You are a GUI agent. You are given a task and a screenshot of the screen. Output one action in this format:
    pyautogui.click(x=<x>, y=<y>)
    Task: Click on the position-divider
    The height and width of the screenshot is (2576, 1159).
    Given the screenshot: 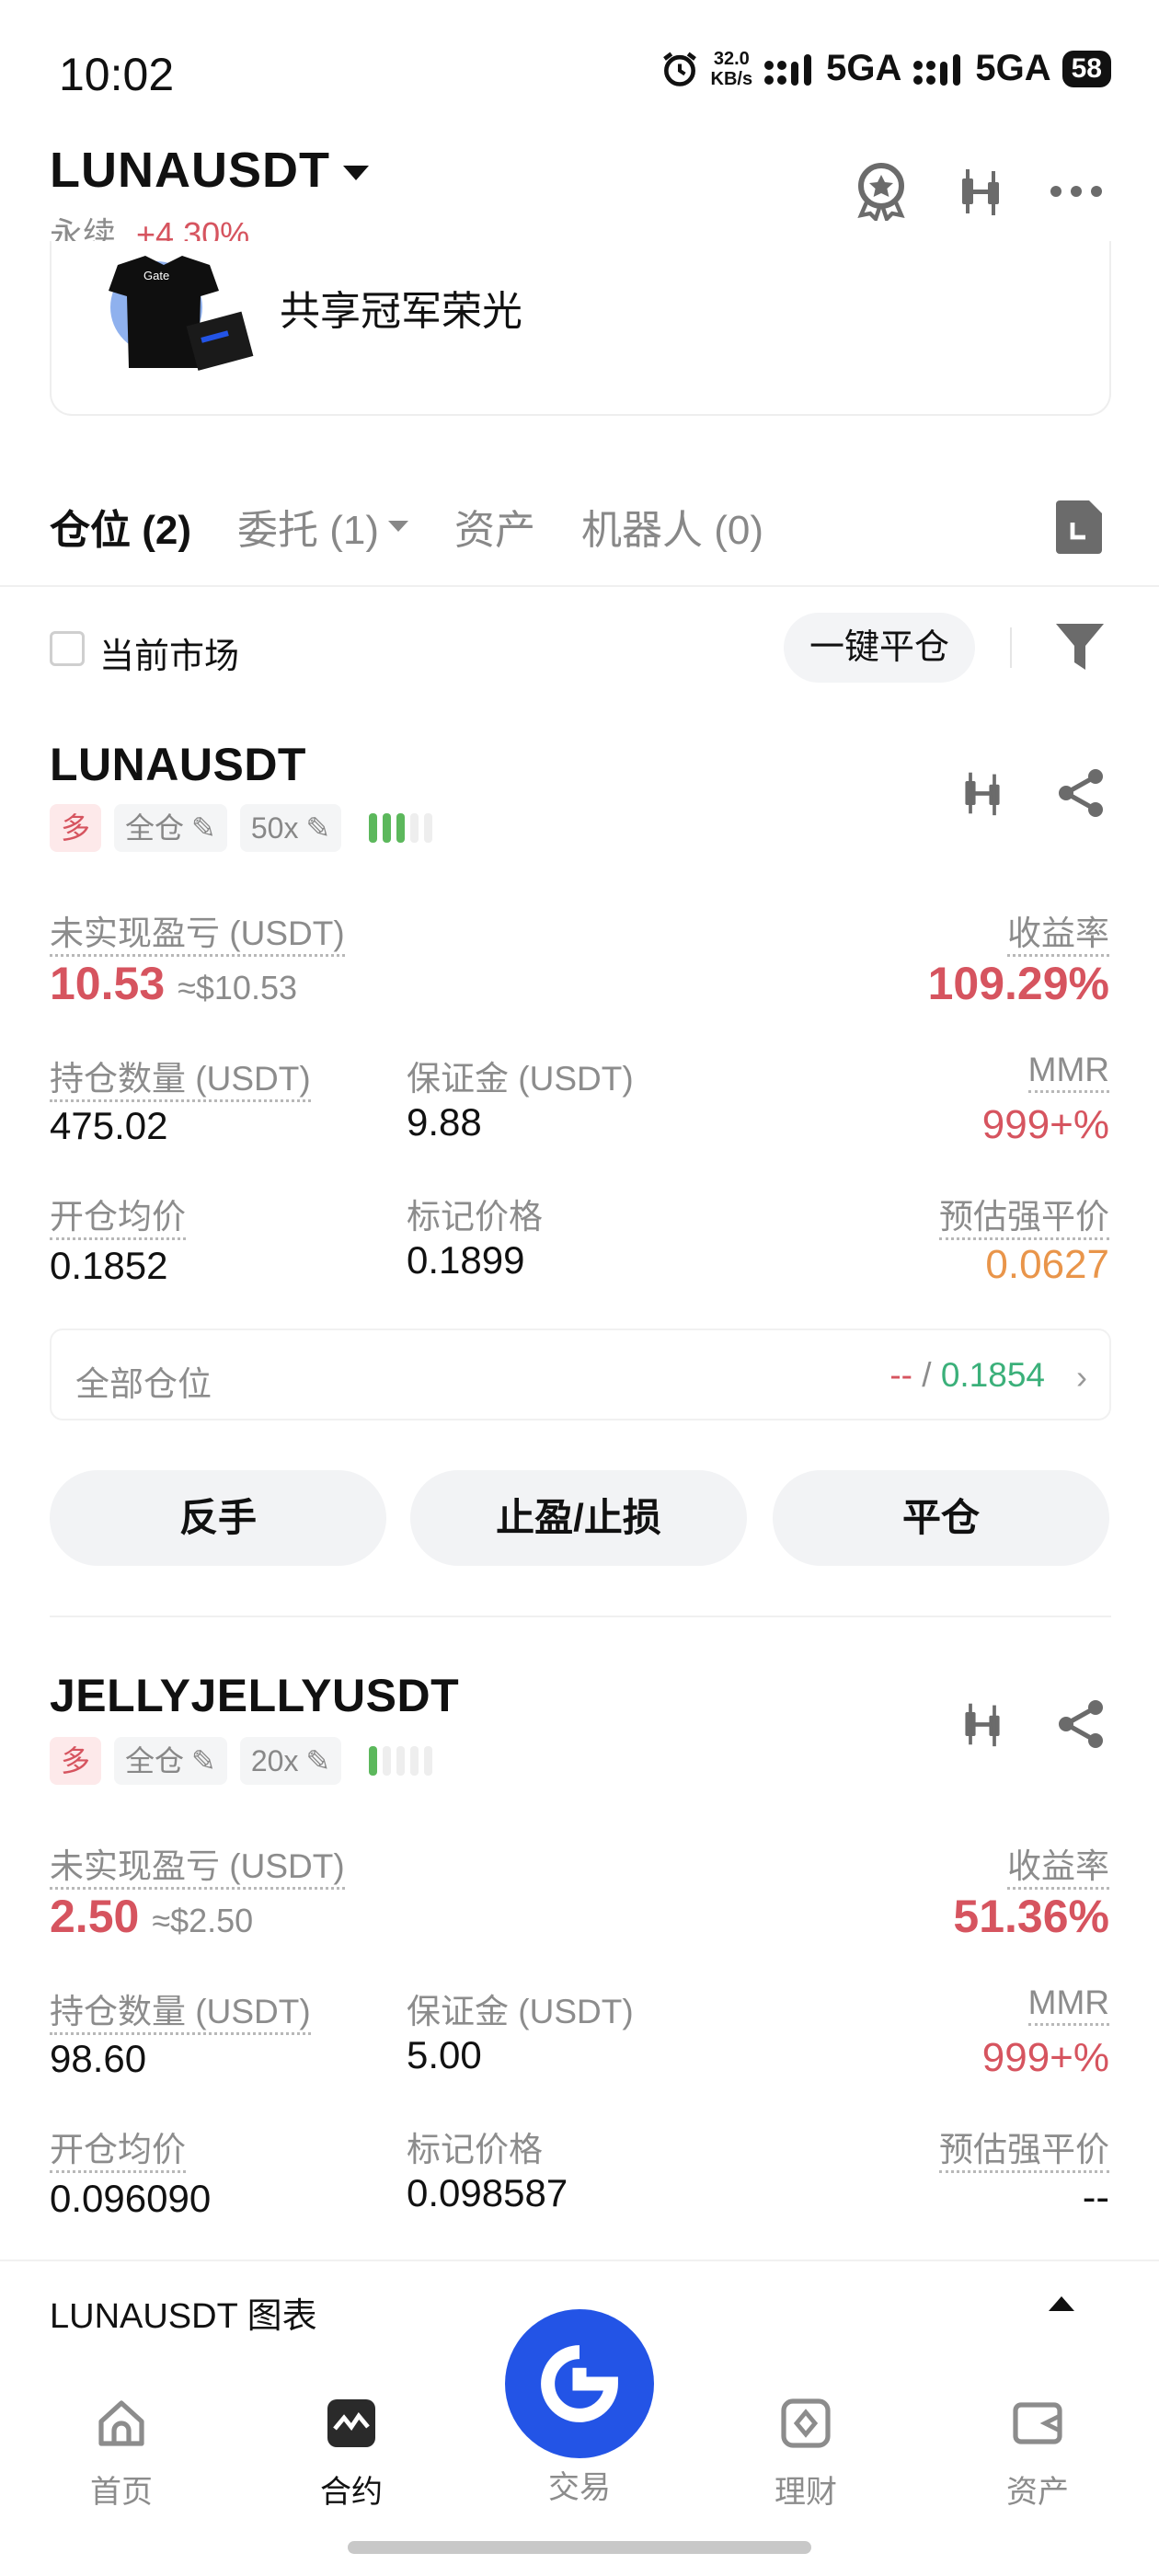 What is the action you would take?
    pyautogui.click(x=580, y=1616)
    